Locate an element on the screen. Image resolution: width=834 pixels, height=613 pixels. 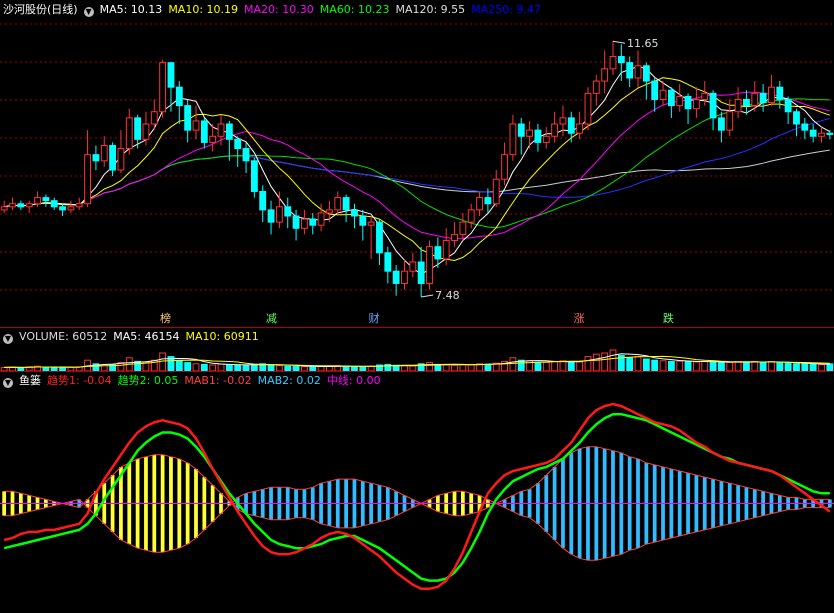
event-marker-1: 减 is located at coordinates (271, 319).